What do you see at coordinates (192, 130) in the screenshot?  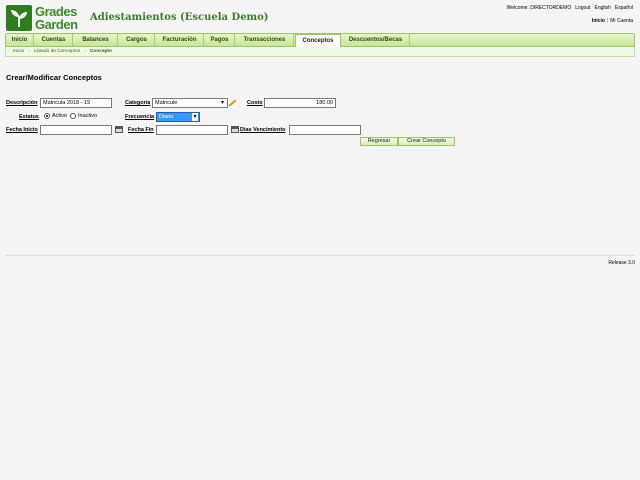 I see `fecha-fin-input` at bounding box center [192, 130].